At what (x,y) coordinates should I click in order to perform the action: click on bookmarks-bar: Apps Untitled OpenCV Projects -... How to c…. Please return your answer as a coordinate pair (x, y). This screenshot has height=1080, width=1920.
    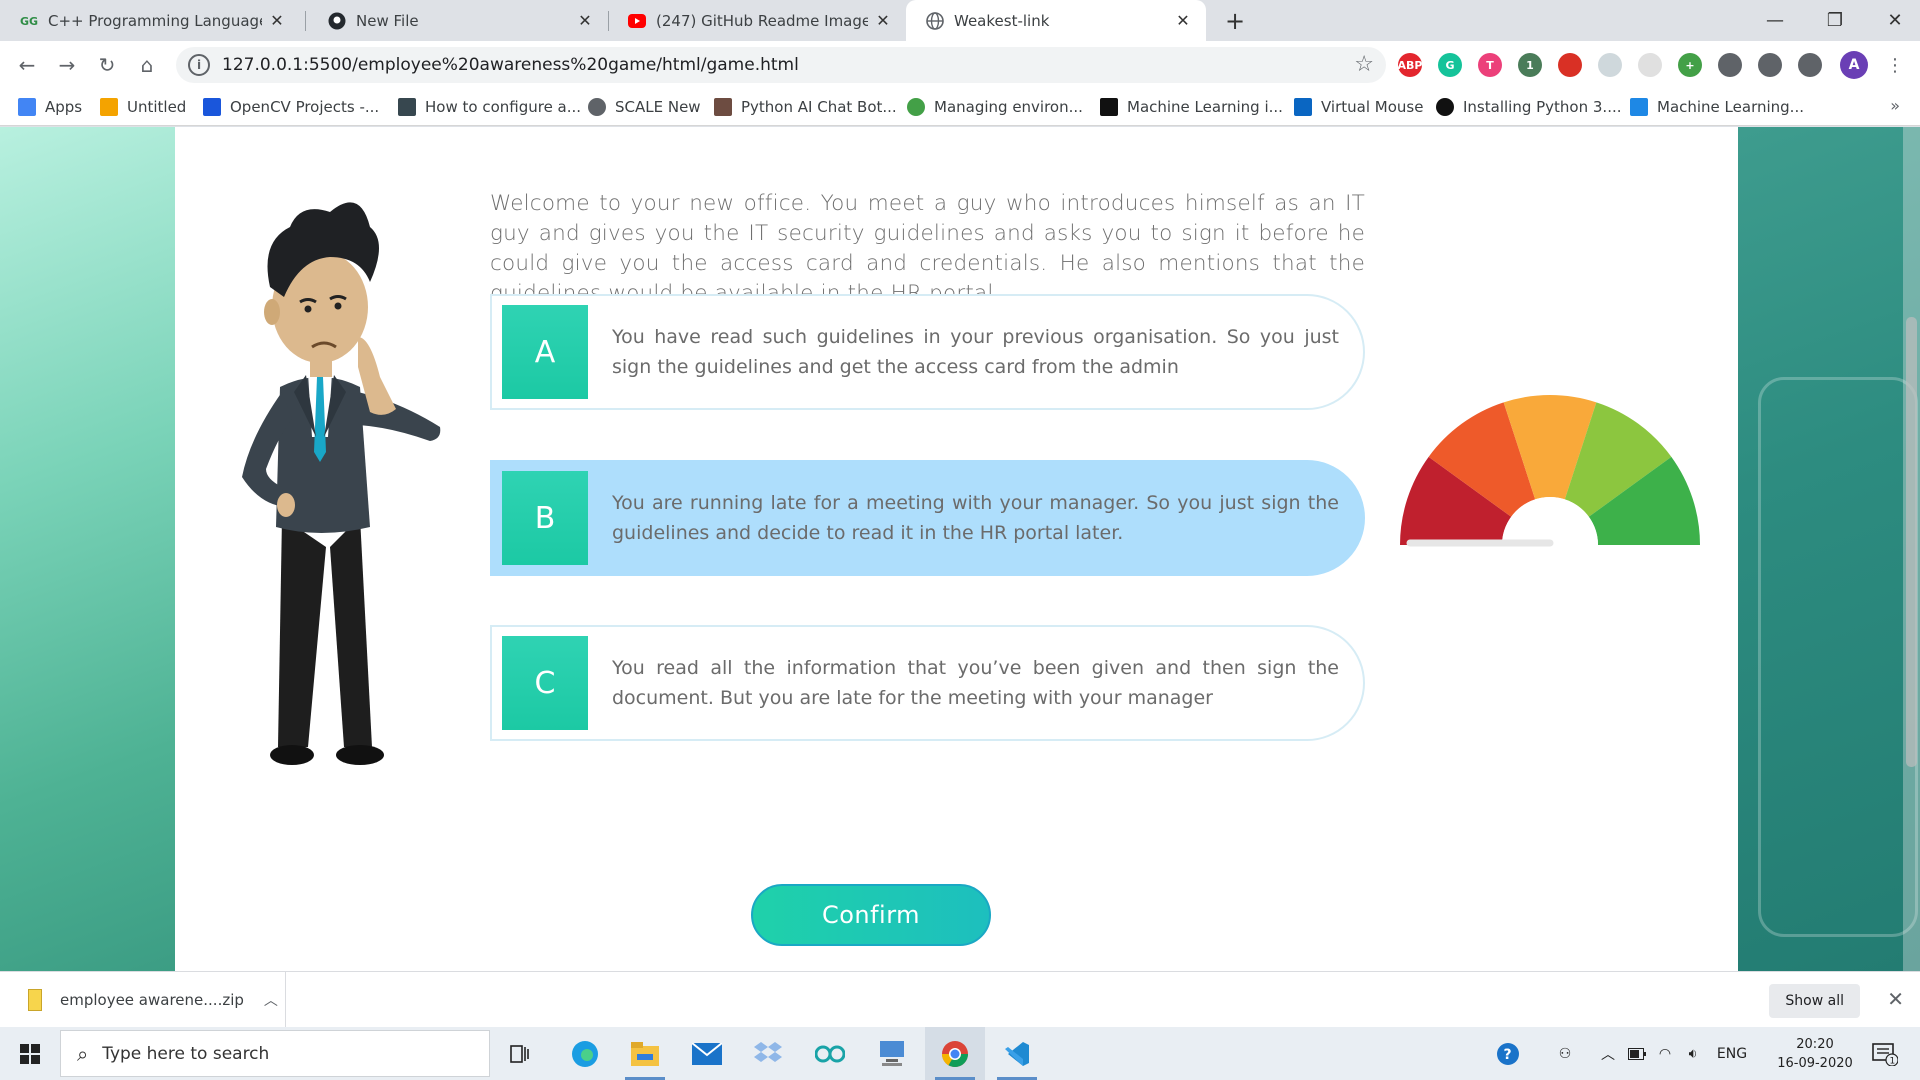
    Looking at the image, I should click on (960, 107).